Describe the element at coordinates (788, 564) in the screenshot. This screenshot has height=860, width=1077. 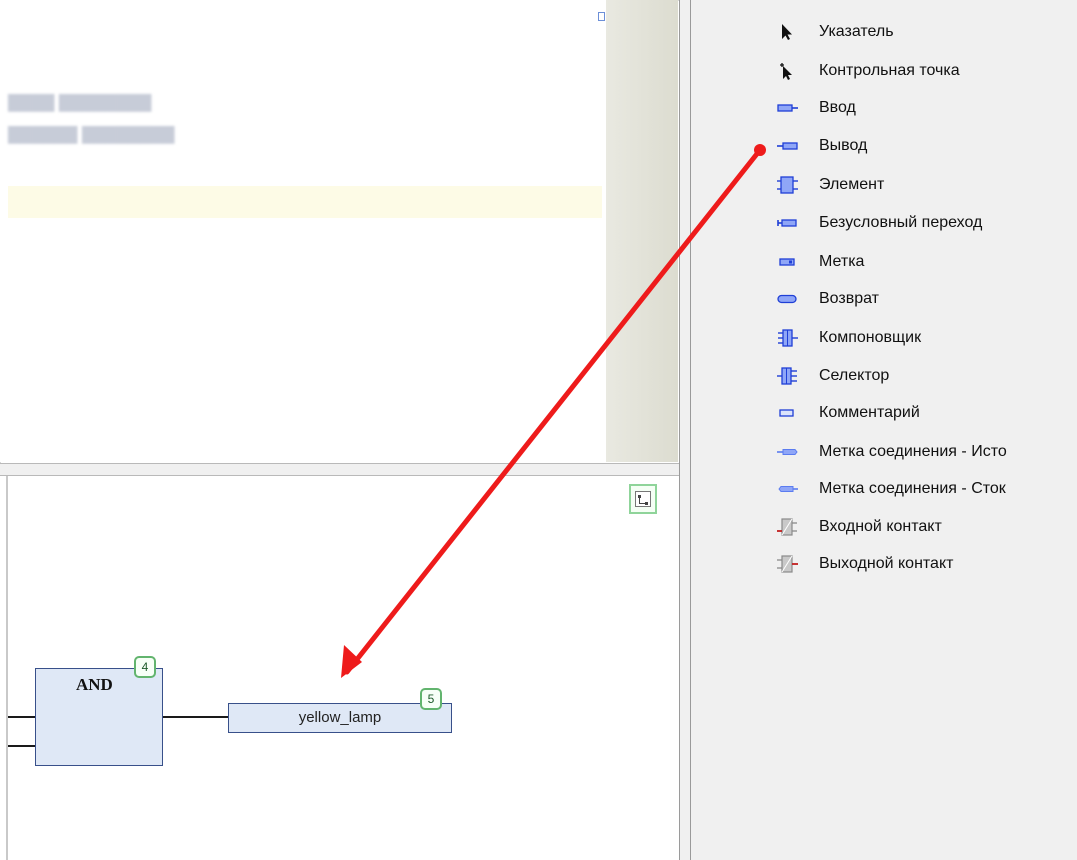
I see `output-pin-icon` at that location.